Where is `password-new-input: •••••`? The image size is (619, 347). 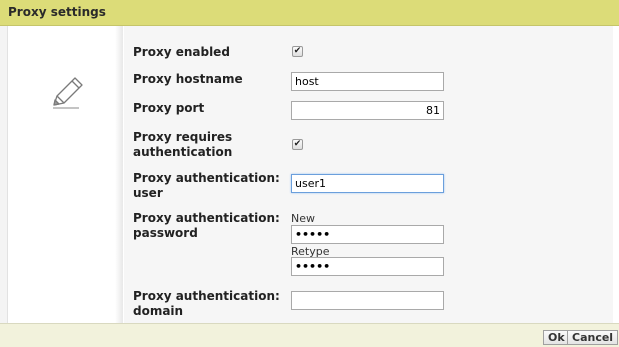 password-new-input: ••••• is located at coordinates (367, 234).